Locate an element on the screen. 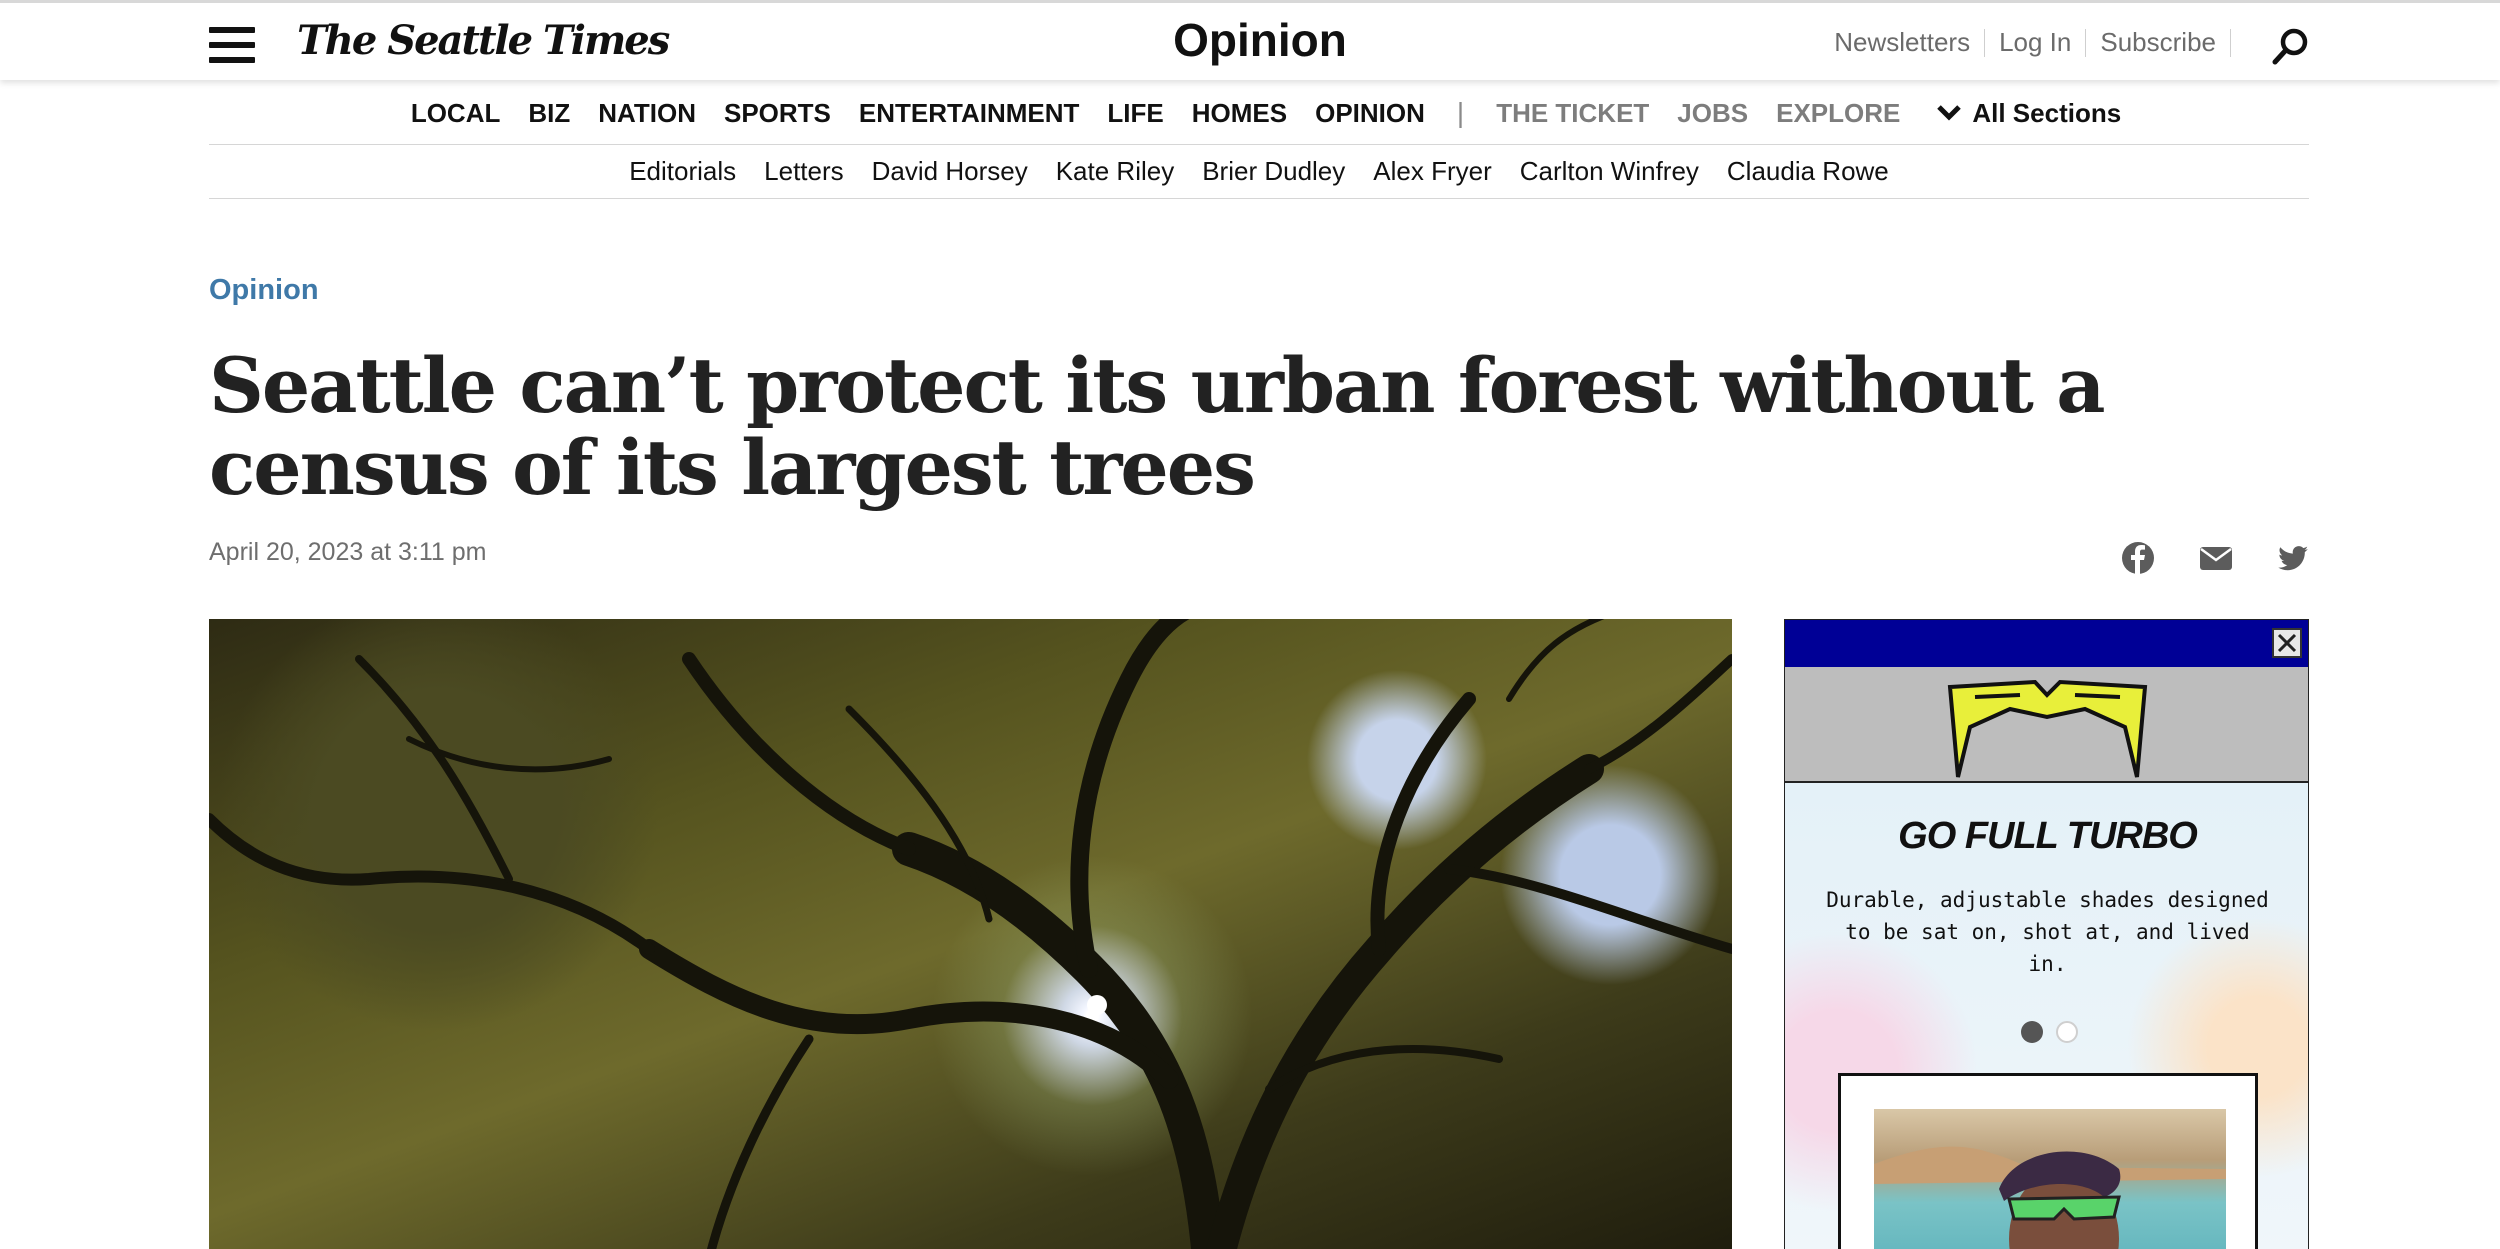  pit-viper-logo is located at coordinates (2047, 728).